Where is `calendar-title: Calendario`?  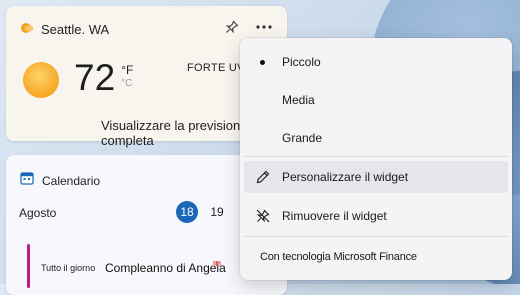 calendar-title: Calendario is located at coordinates (71, 180).